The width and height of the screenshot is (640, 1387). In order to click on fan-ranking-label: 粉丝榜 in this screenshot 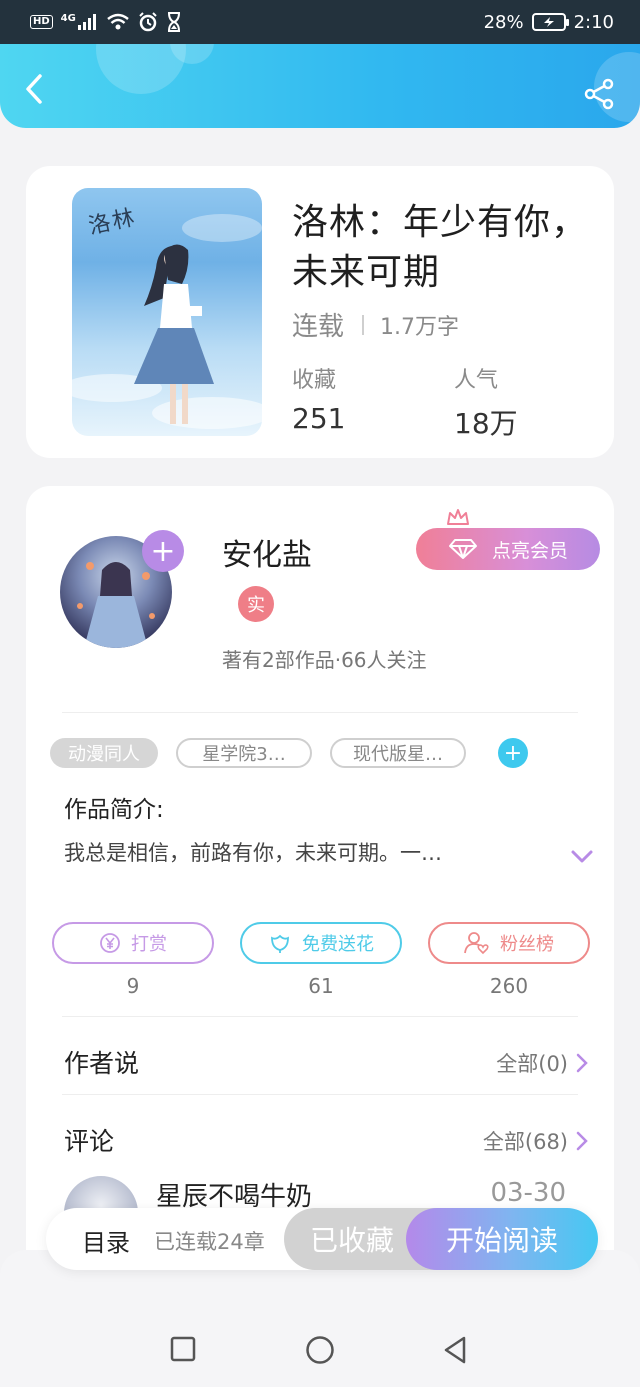, I will do `click(527, 944)`.